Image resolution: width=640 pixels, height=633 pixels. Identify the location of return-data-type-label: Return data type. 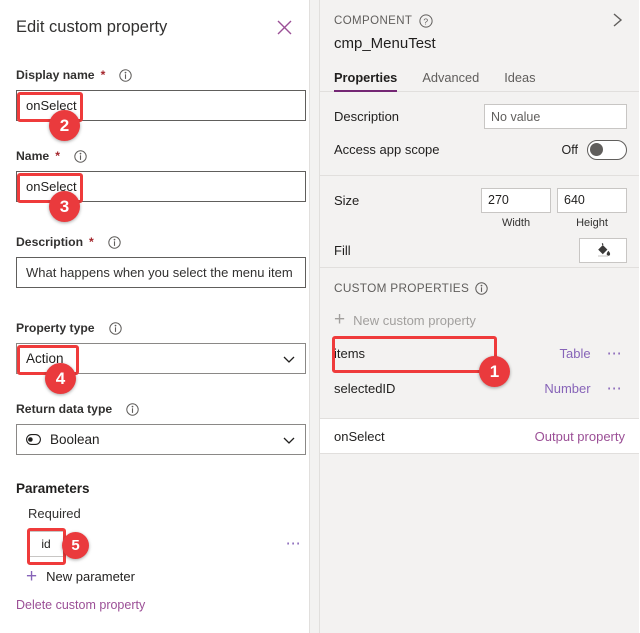
(161, 409).